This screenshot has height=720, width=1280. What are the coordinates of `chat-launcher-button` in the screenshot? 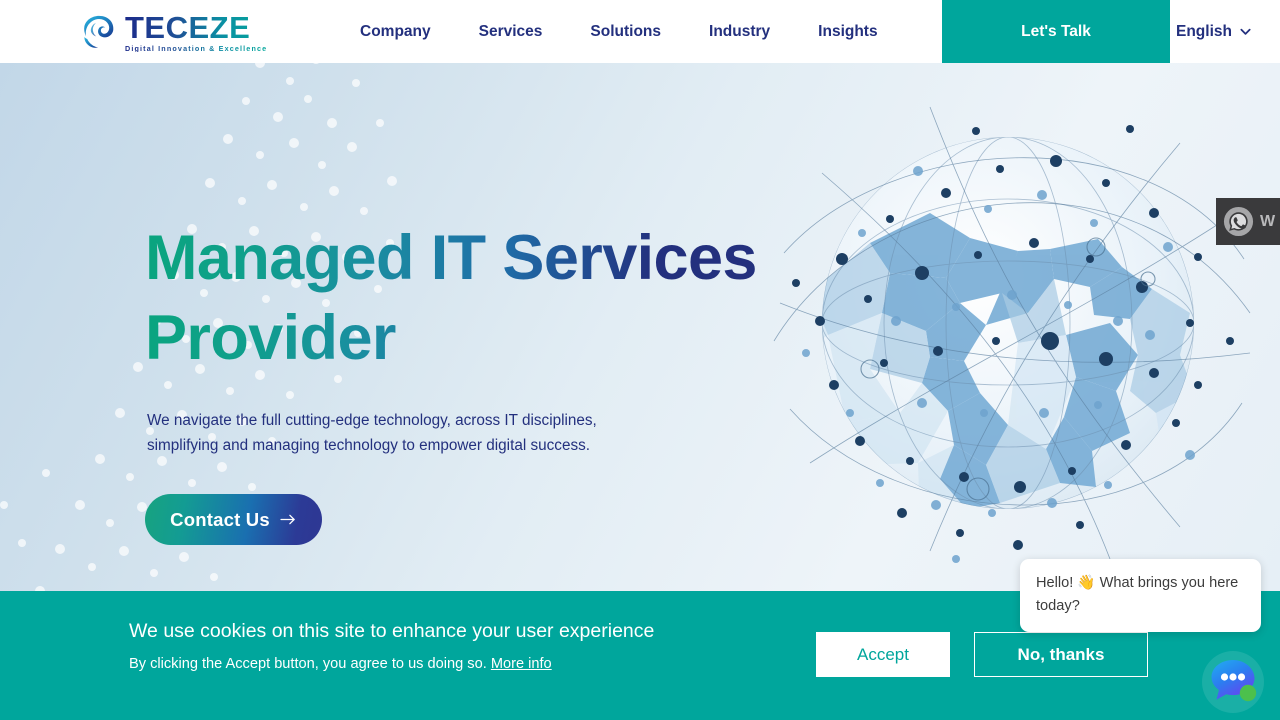 It's located at (1233, 682).